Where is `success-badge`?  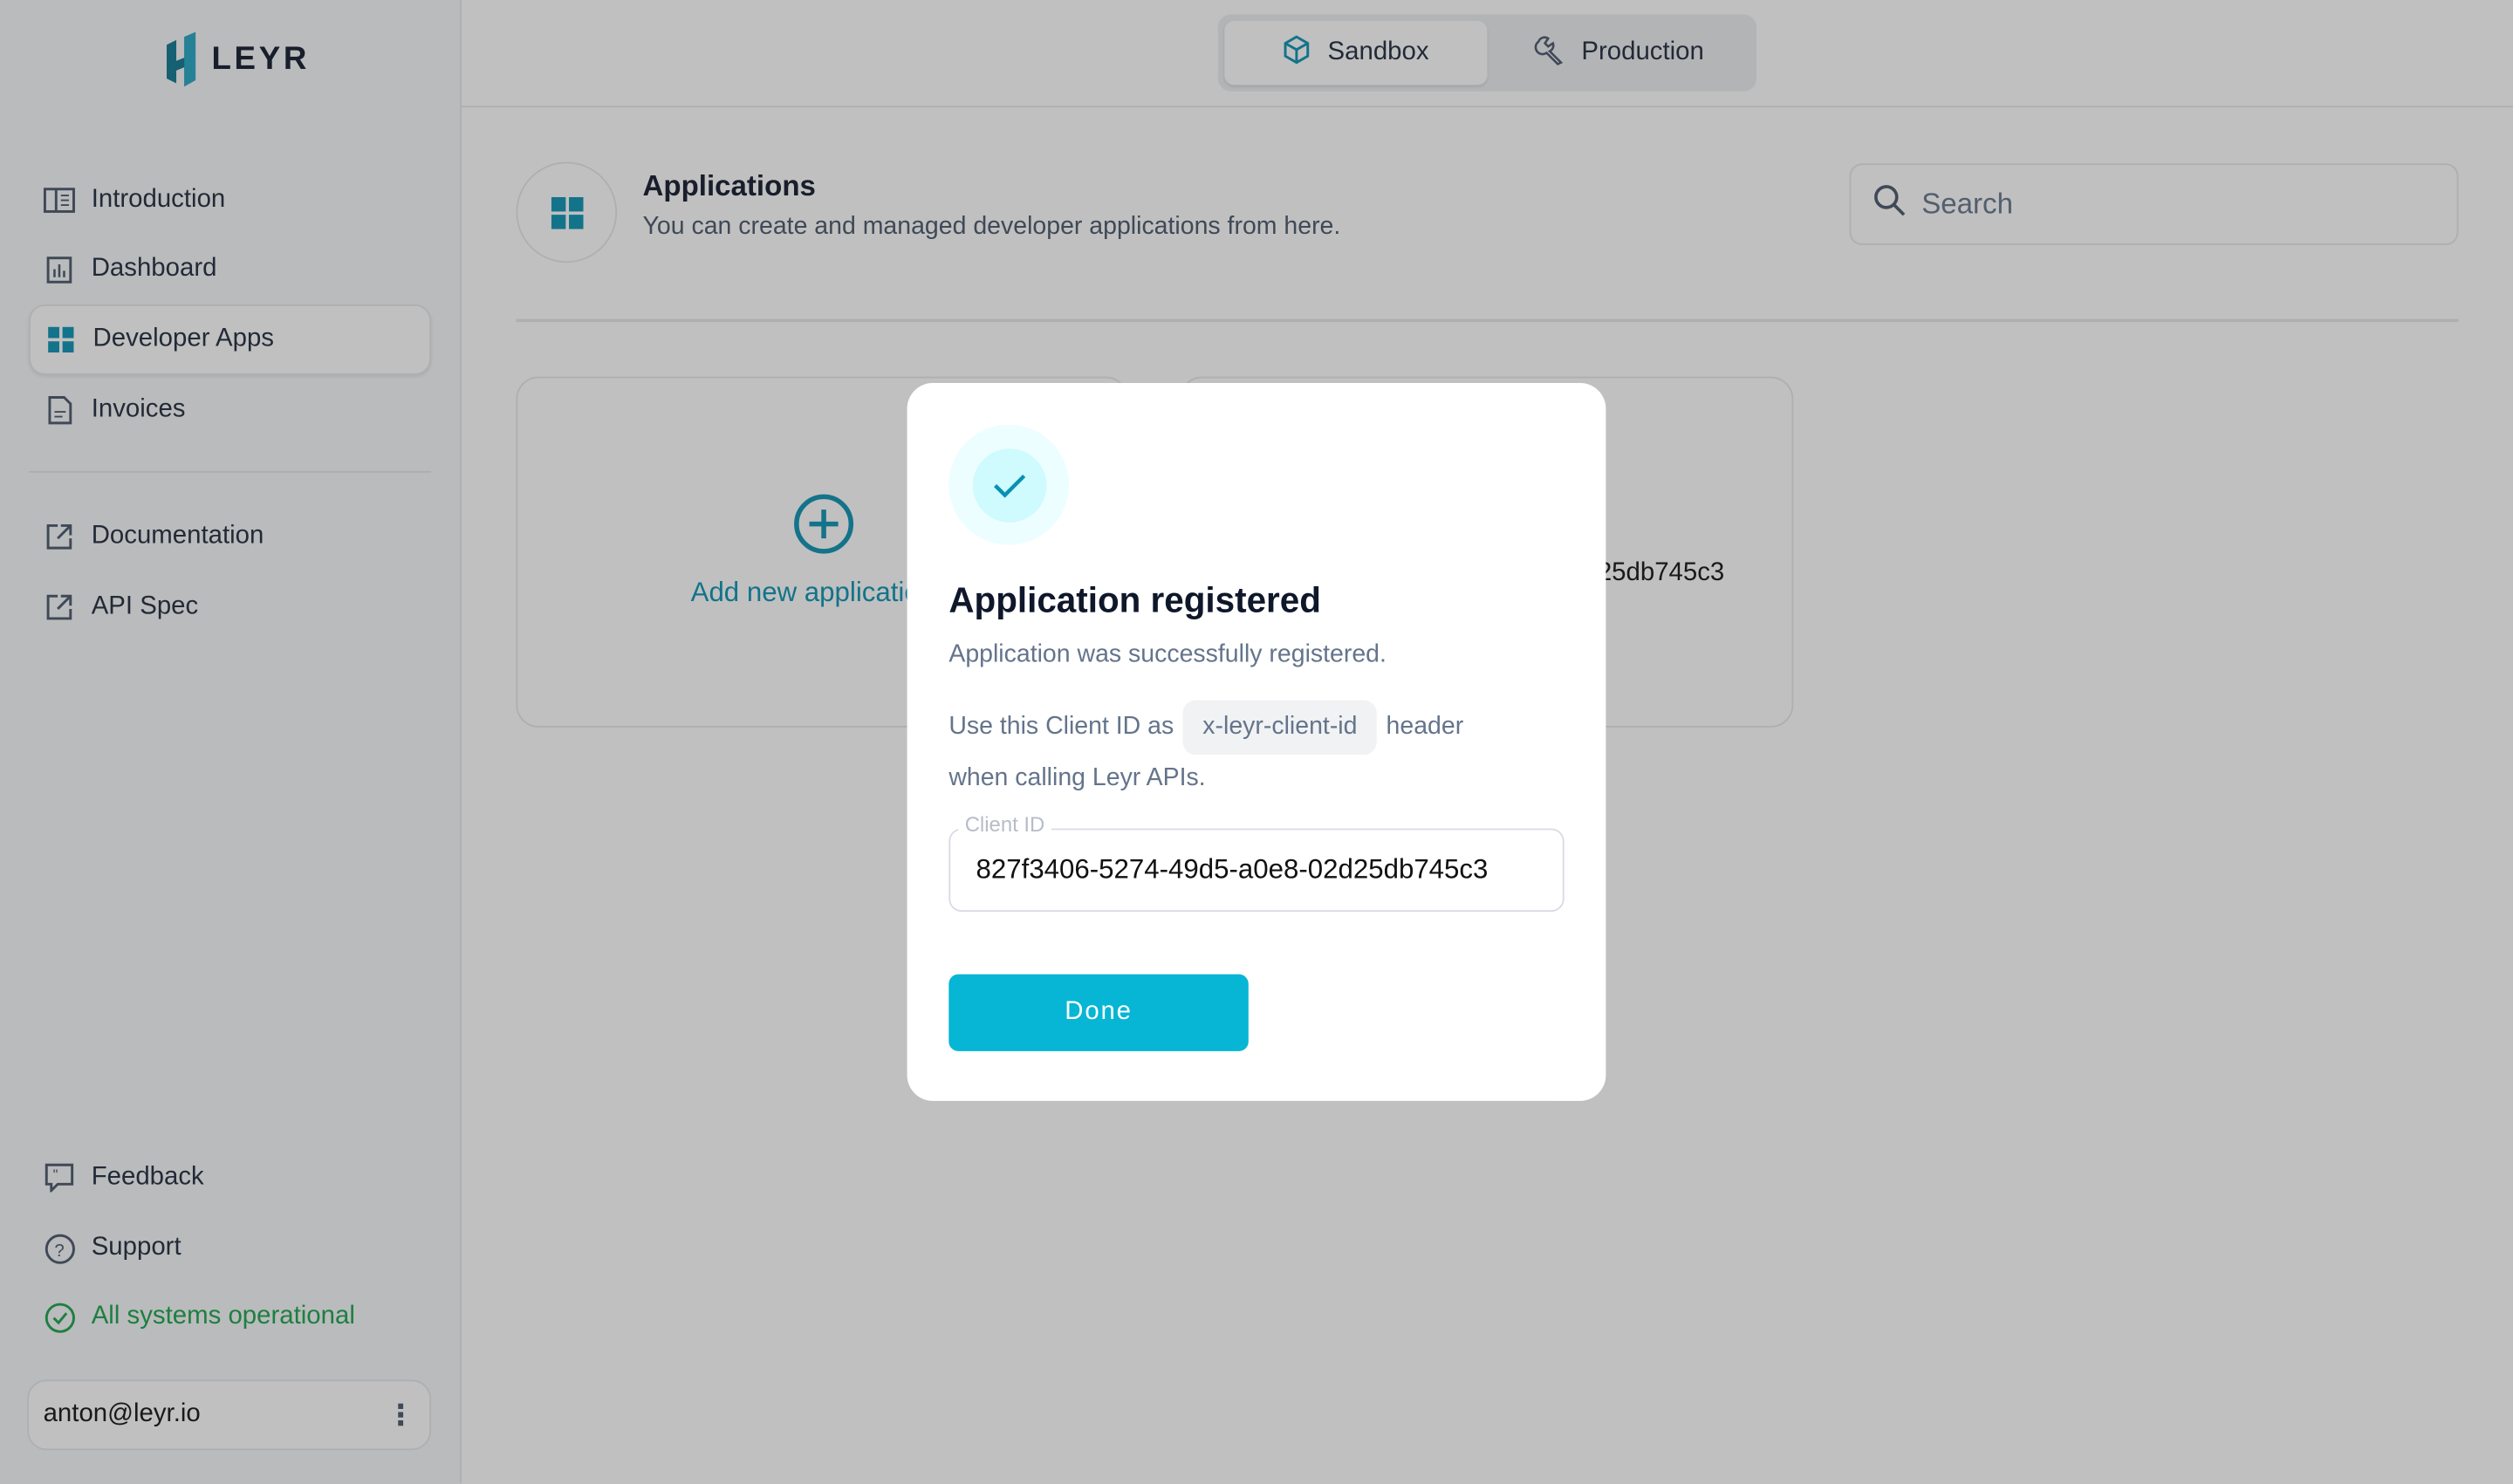 success-badge is located at coordinates (1009, 484).